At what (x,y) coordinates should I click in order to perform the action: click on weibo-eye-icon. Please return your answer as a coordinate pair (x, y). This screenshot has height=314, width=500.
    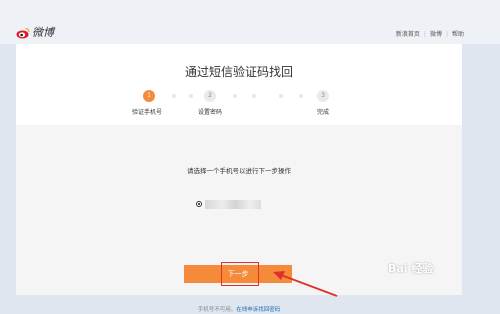
    Looking at the image, I should click on (23, 33).